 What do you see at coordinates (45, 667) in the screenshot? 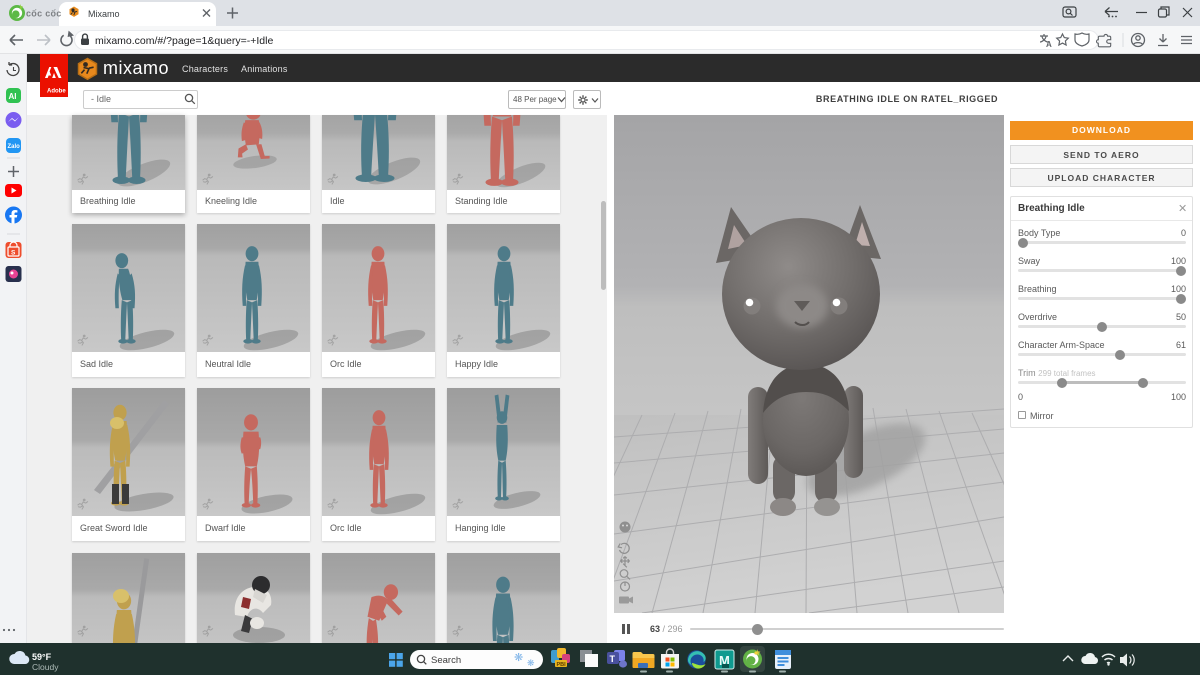
I see `svg-text: Cloudy` at bounding box center [45, 667].